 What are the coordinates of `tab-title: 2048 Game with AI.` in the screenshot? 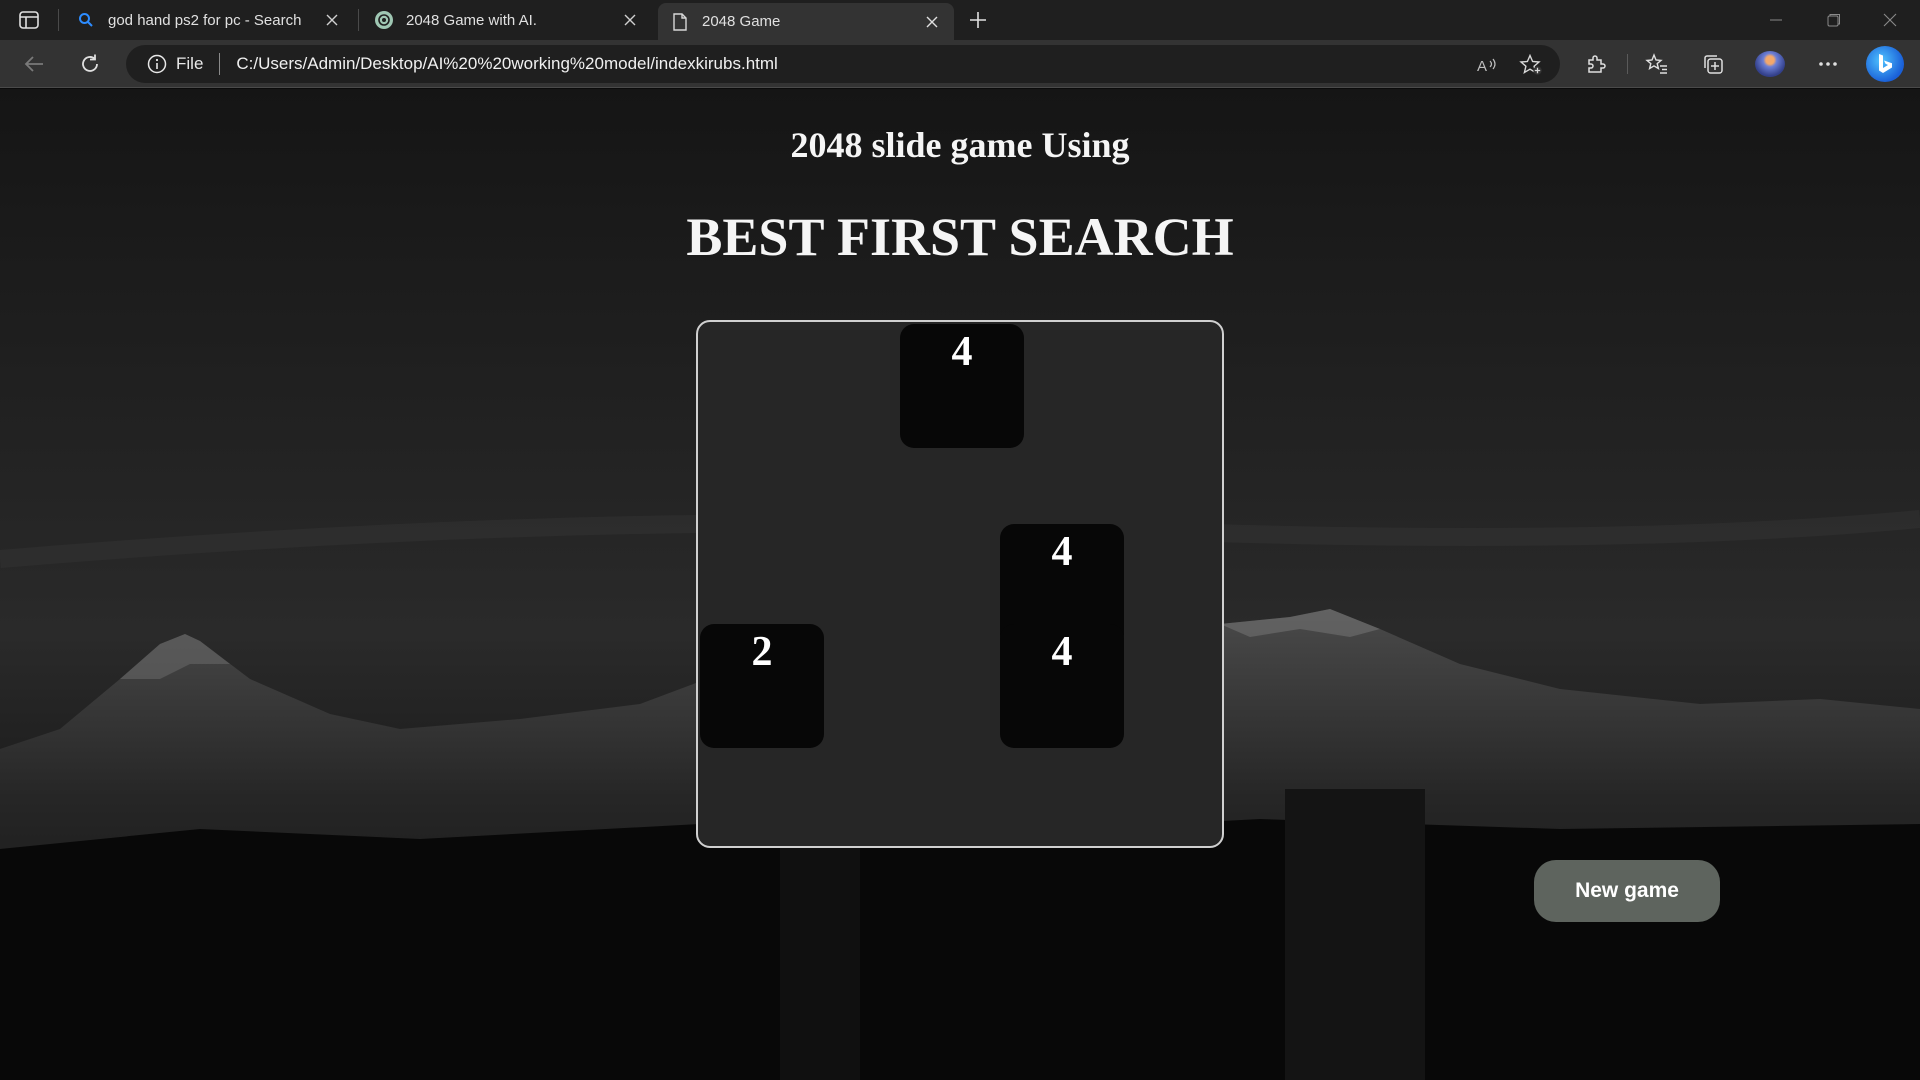 It's located at (471, 20).